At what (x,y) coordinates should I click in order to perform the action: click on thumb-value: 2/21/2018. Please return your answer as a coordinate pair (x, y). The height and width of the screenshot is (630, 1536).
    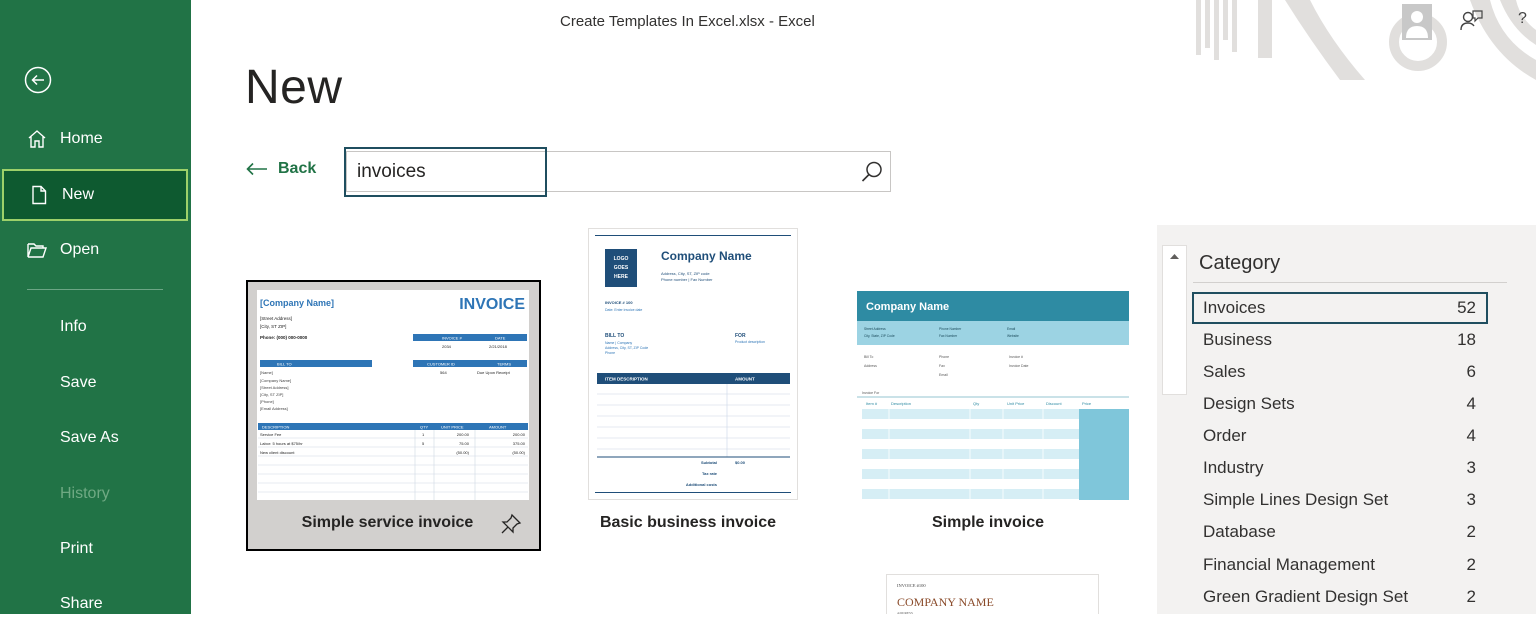
    Looking at the image, I should click on (498, 346).